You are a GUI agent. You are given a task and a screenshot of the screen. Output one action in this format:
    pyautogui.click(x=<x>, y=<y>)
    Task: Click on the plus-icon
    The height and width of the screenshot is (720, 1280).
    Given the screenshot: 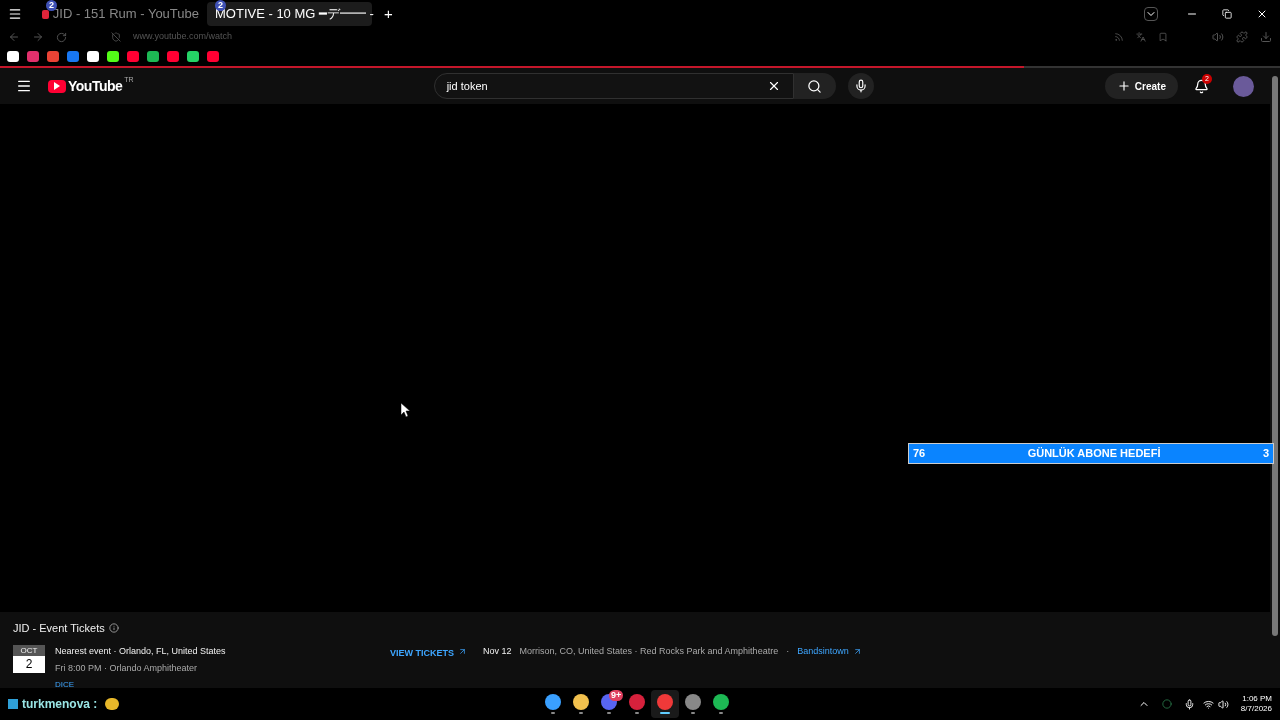 What is the action you would take?
    pyautogui.click(x=1123, y=86)
    